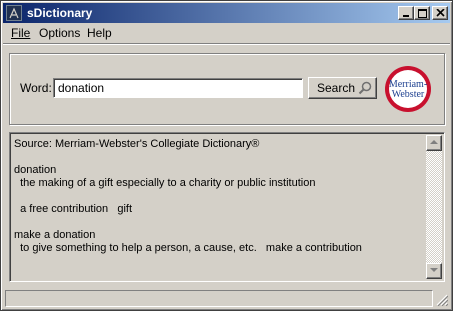 The width and height of the screenshot is (453, 311). I want to click on status-bar, so click(227, 299).